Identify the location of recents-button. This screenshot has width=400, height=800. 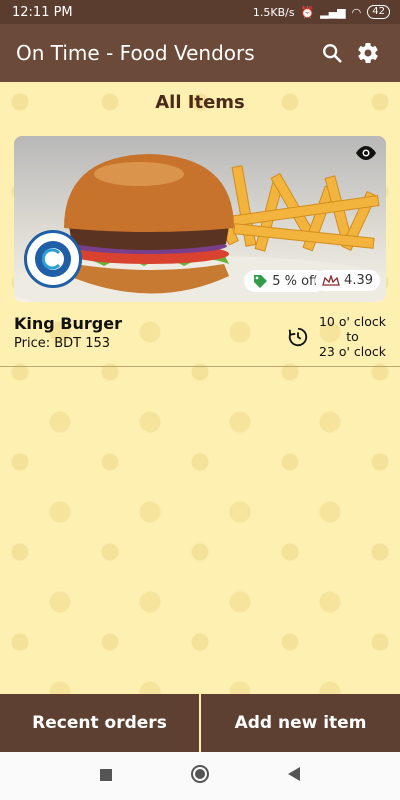
(106, 776).